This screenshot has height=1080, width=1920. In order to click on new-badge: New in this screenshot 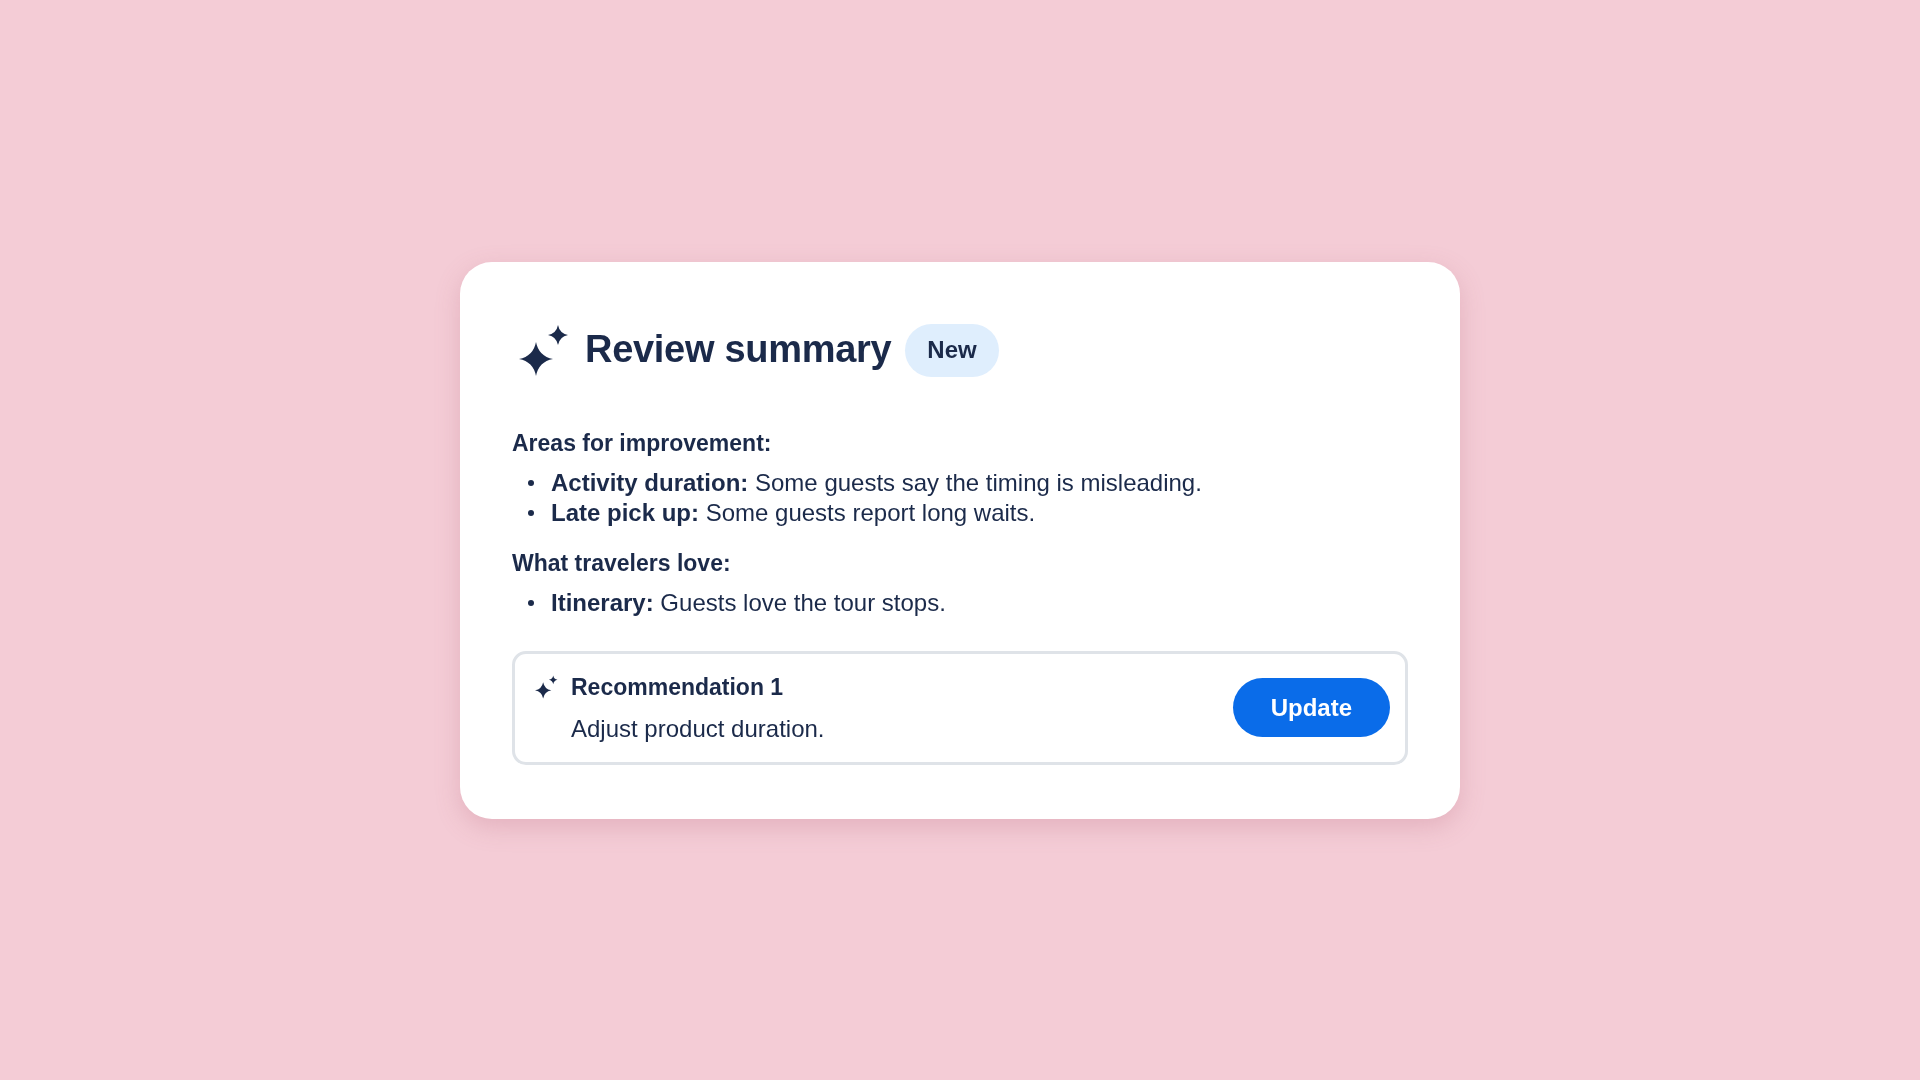, I will do `click(952, 350)`.